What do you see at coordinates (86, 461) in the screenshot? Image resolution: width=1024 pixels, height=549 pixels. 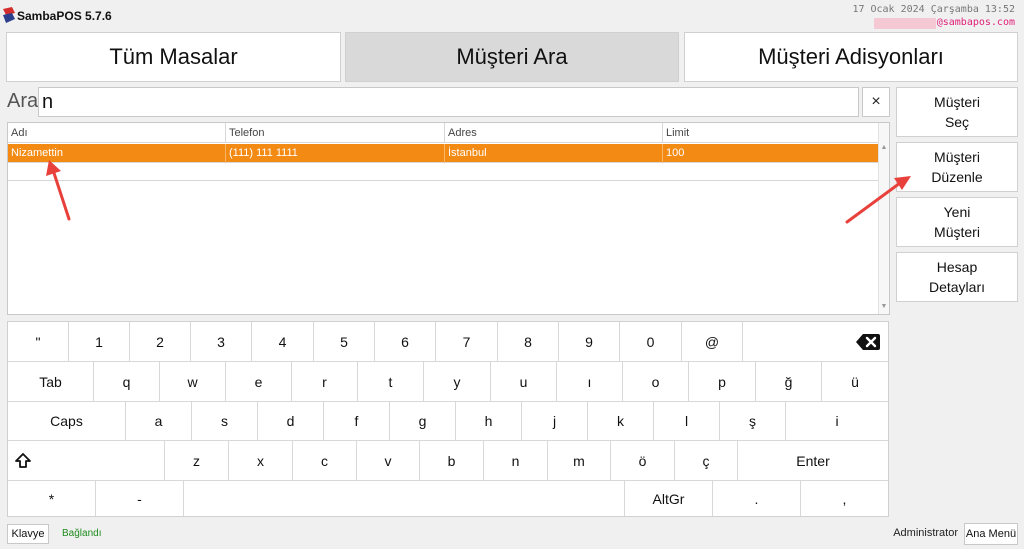 I see `key-shift` at bounding box center [86, 461].